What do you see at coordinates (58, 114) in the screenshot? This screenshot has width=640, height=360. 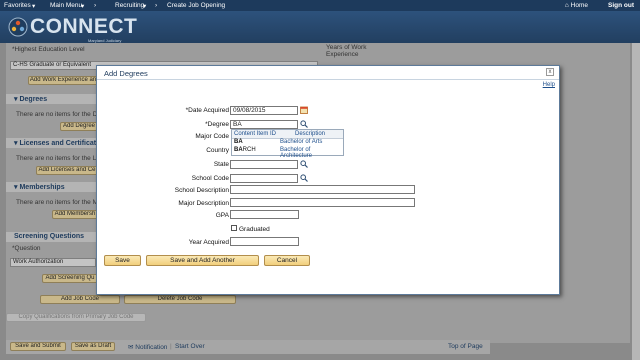 I see `degrees-empty-text: There are no items for the De` at bounding box center [58, 114].